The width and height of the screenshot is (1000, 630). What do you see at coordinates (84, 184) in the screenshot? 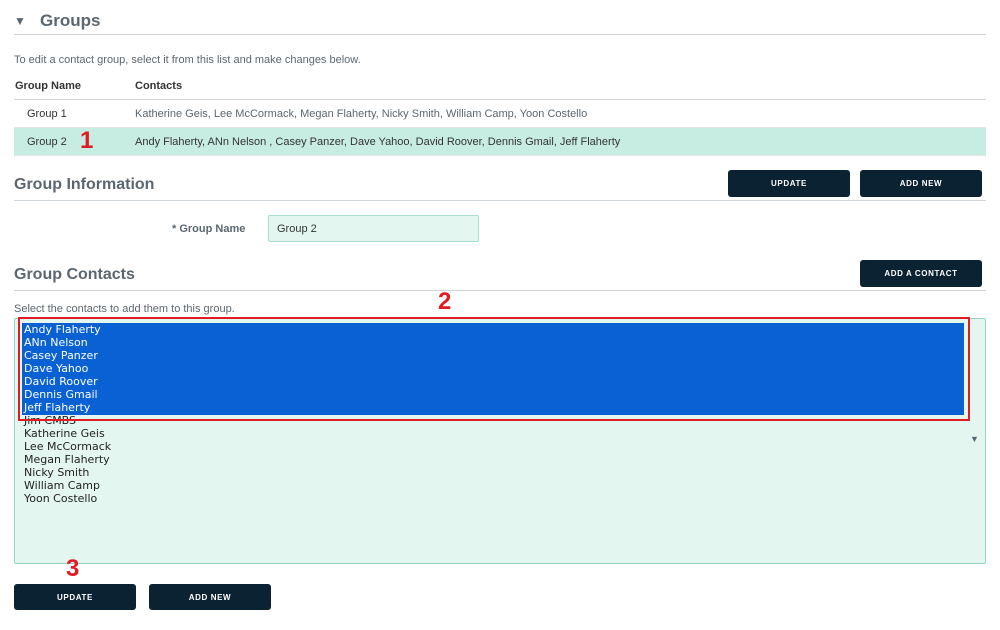
I see `group-information-title: Group Information` at bounding box center [84, 184].